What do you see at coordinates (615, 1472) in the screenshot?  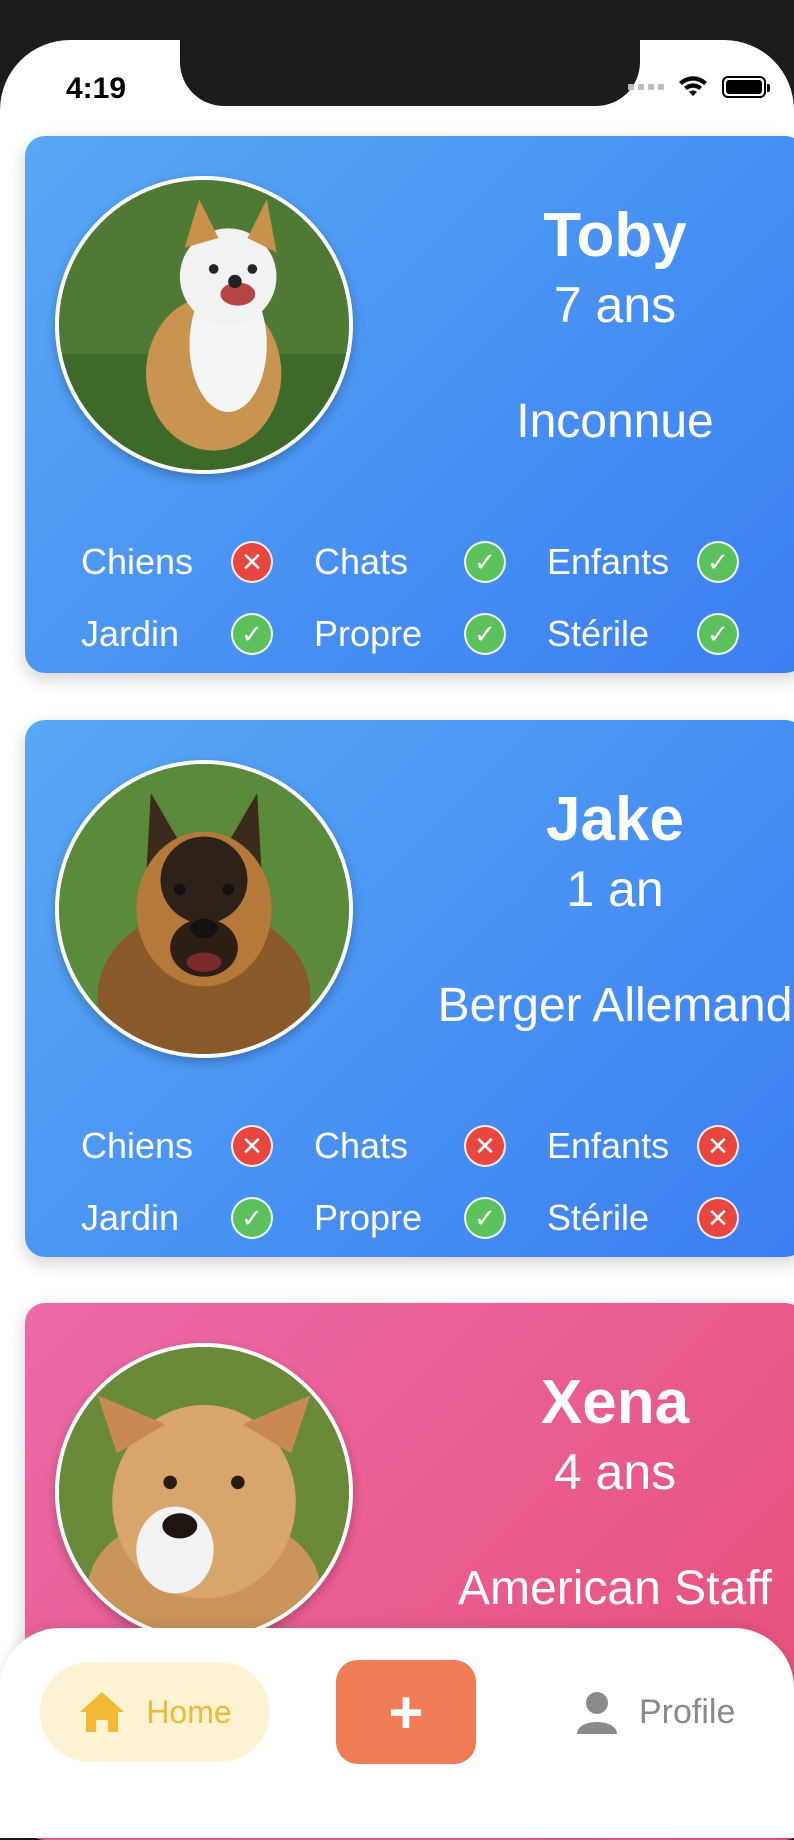 I see `pet-age: 4 ans` at bounding box center [615, 1472].